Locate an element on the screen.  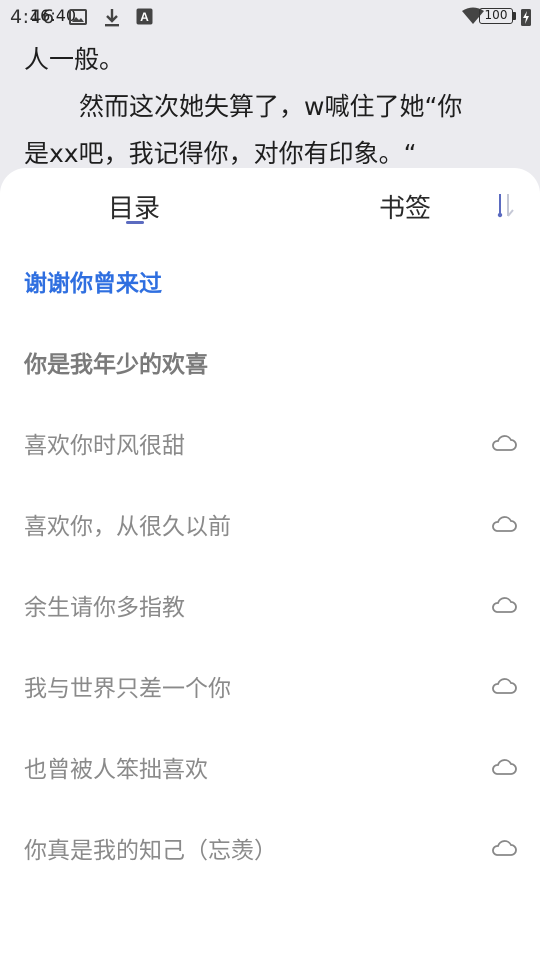
chapter-title: 我与世界只差一个你 is located at coordinates (127, 689).